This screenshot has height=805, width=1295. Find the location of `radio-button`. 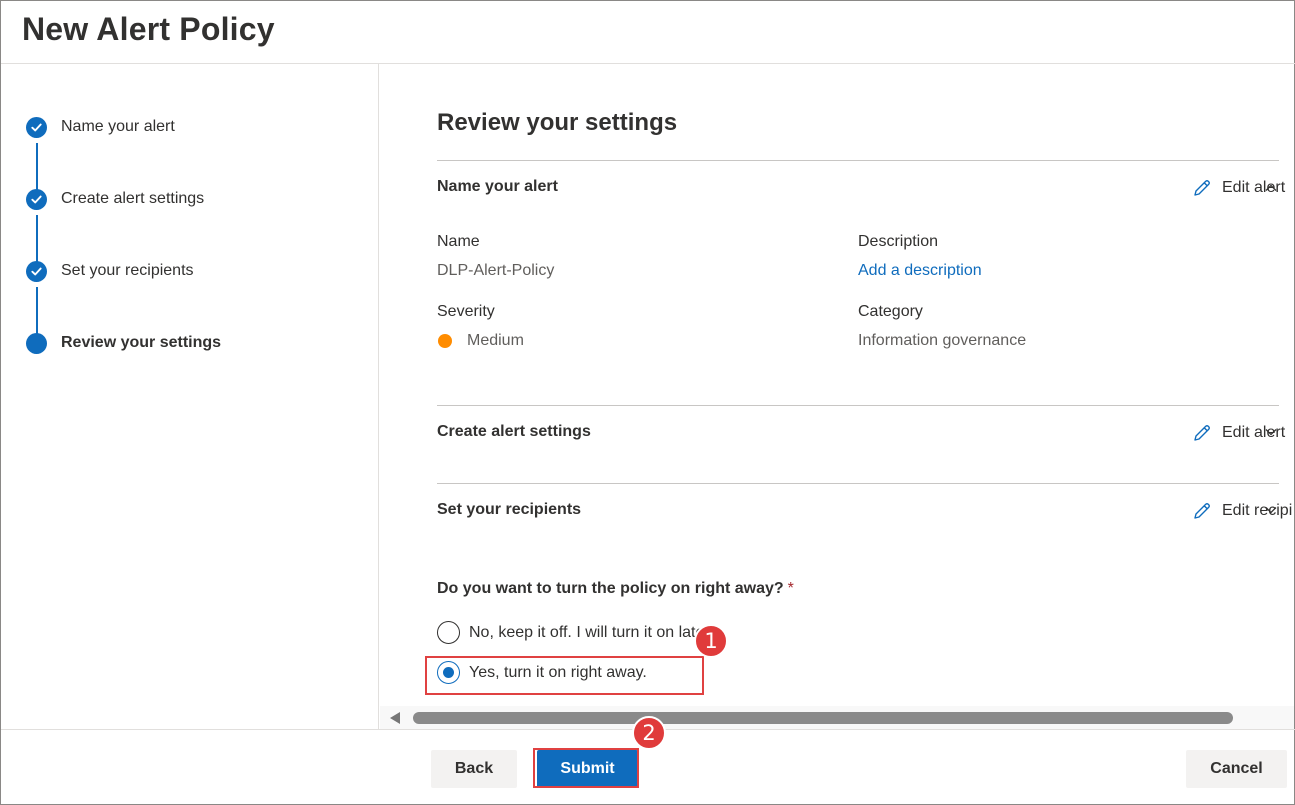

radio-button is located at coordinates (448, 632).